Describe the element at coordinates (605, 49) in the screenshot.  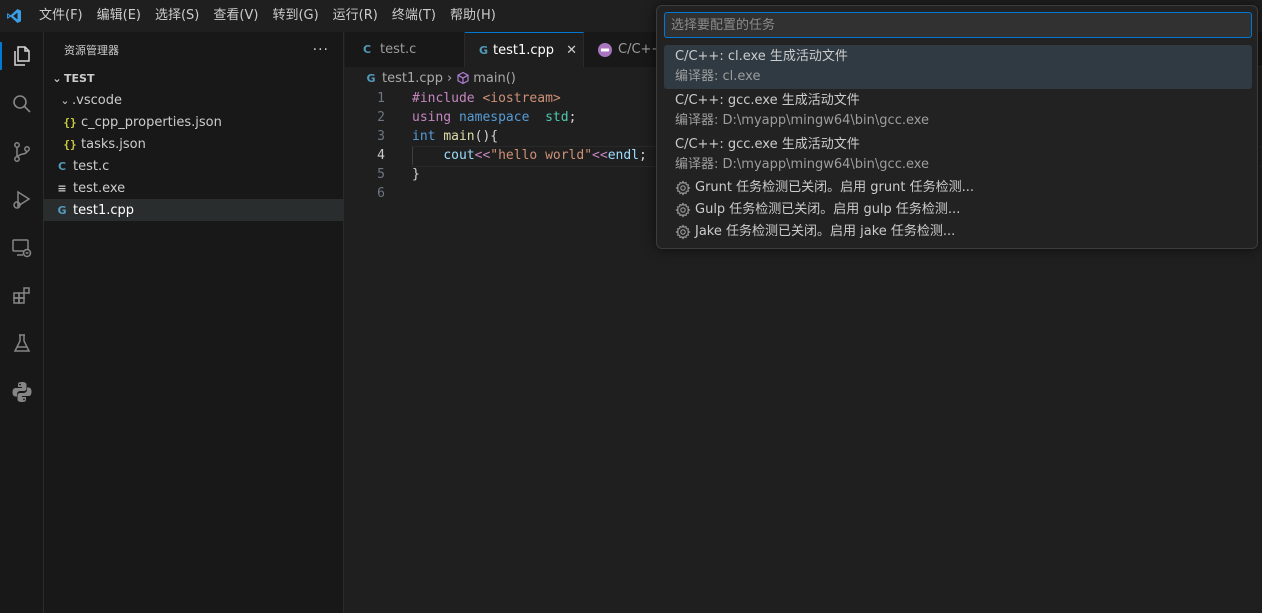
I see `cpp-config-icon` at that location.